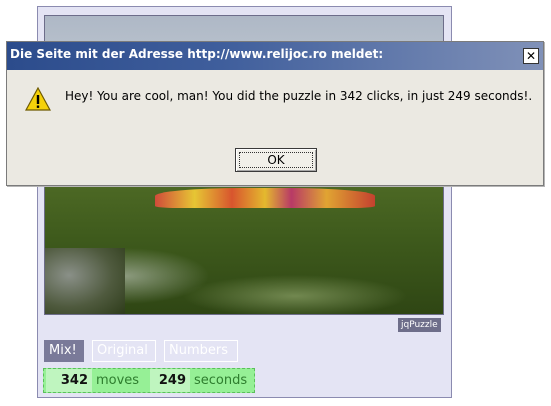  I want to click on tree-foliage, so click(85, 281).